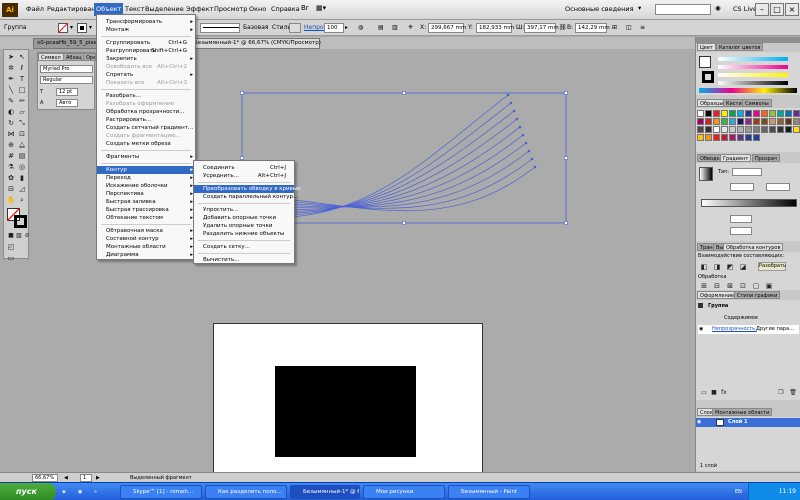  I want to click on object-menu-item: Спрятать ▸, so click(146, 75).